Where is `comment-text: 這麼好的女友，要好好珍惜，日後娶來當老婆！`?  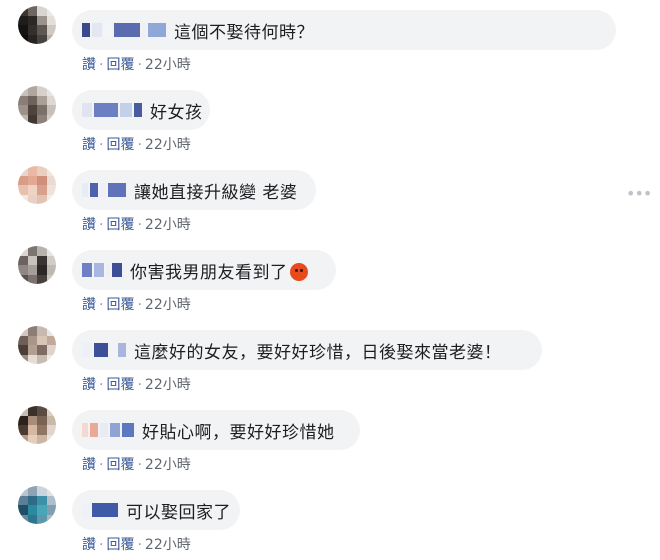 comment-text: 這麼好的女友，要好好珍惜，日後娶來當老婆！ is located at coordinates (318, 352).